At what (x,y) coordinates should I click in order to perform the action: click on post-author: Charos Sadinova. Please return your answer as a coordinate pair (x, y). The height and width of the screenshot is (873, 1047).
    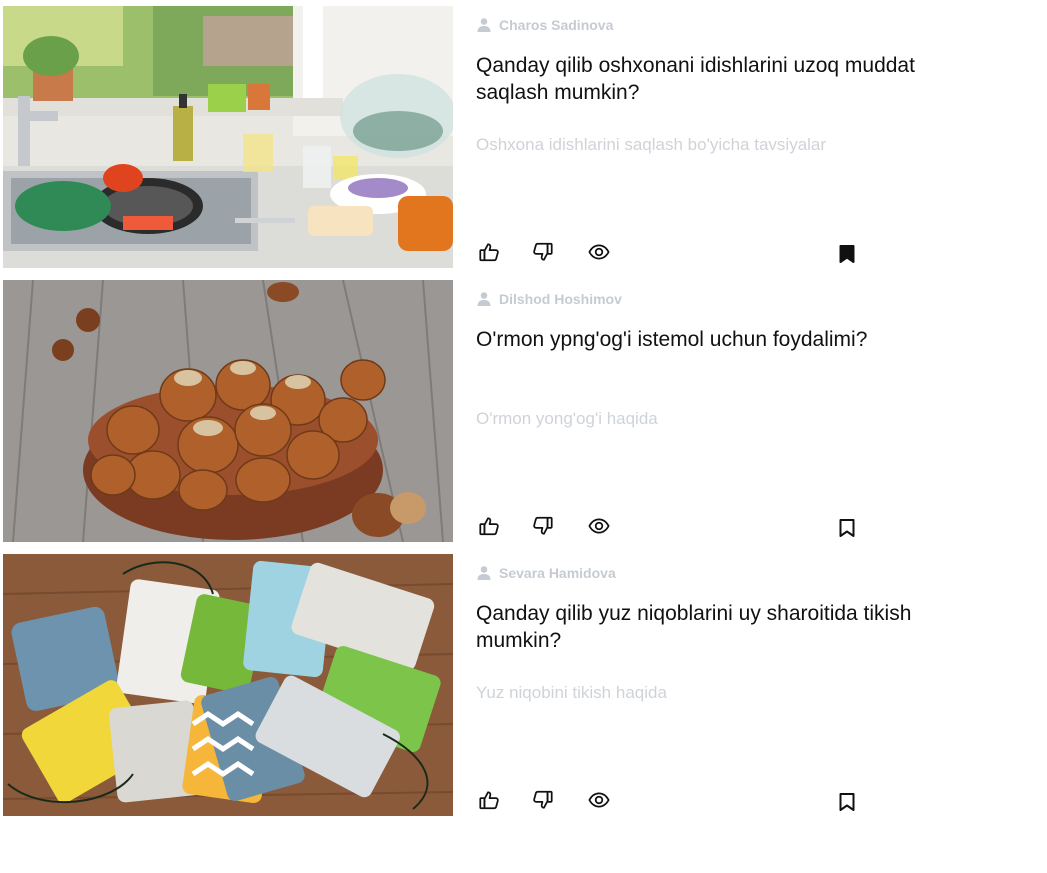
    Looking at the image, I should click on (544, 25).